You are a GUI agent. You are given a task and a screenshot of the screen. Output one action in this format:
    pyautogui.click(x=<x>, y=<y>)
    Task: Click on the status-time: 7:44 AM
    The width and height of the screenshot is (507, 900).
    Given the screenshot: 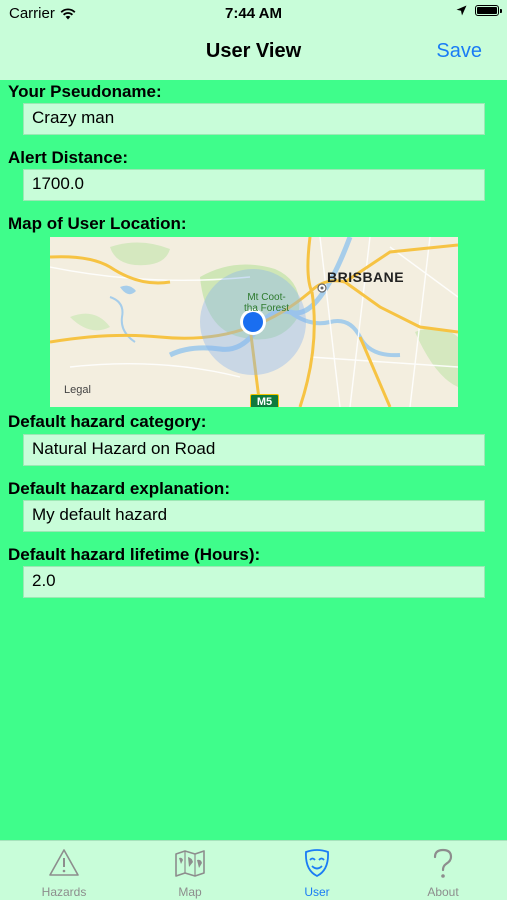 What is the action you would take?
    pyautogui.click(x=253, y=13)
    